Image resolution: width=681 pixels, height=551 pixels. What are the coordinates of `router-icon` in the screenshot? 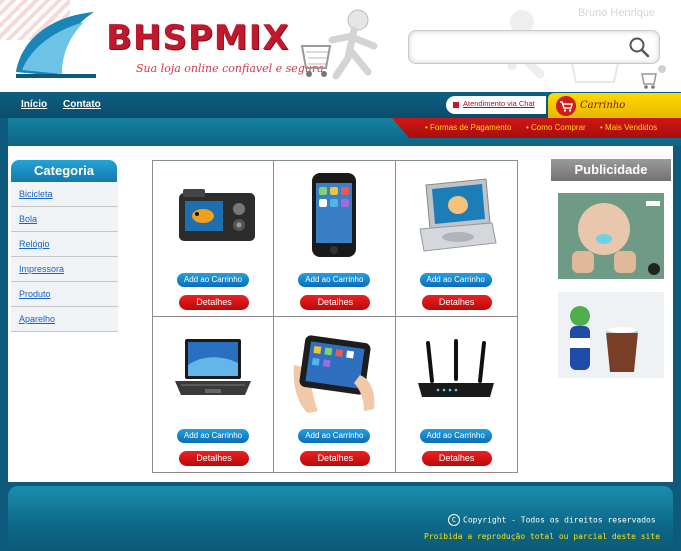 It's located at (456, 371).